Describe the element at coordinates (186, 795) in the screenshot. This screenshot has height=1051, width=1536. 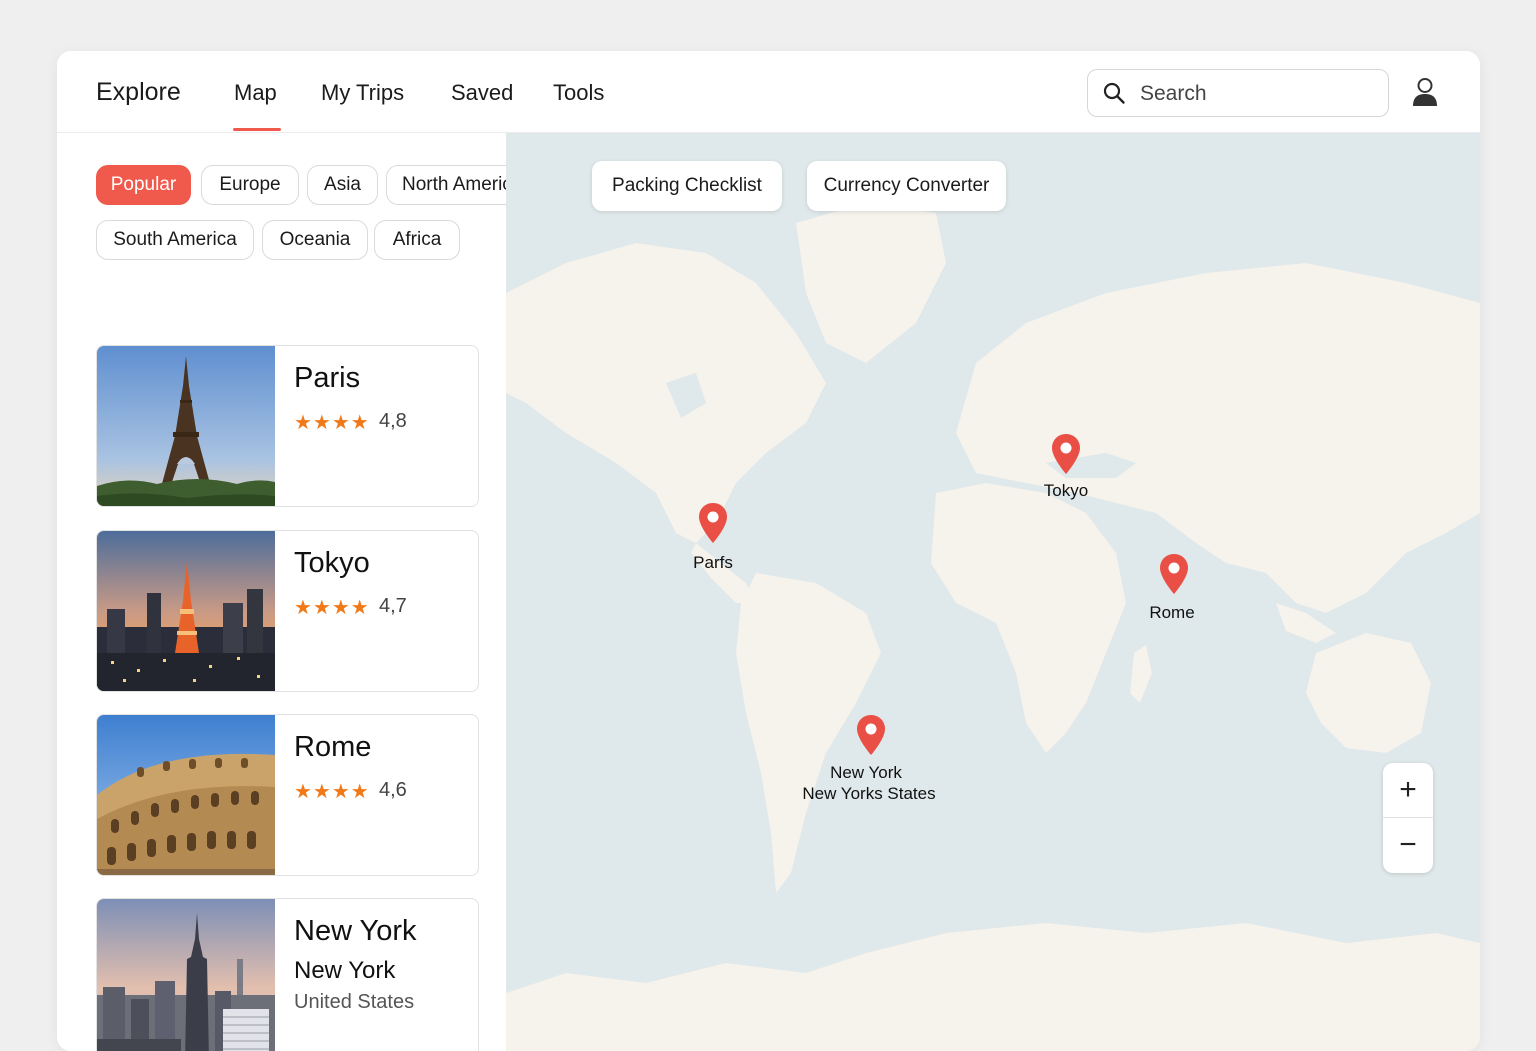
I see `rome-colosseum-photo` at that location.